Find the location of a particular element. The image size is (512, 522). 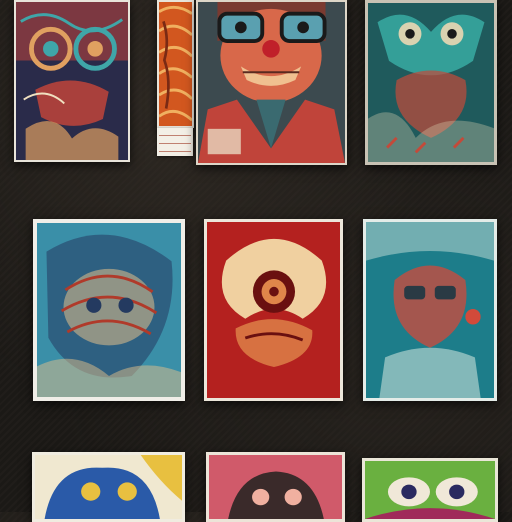

pink-face-art-icon is located at coordinates (275, 487).